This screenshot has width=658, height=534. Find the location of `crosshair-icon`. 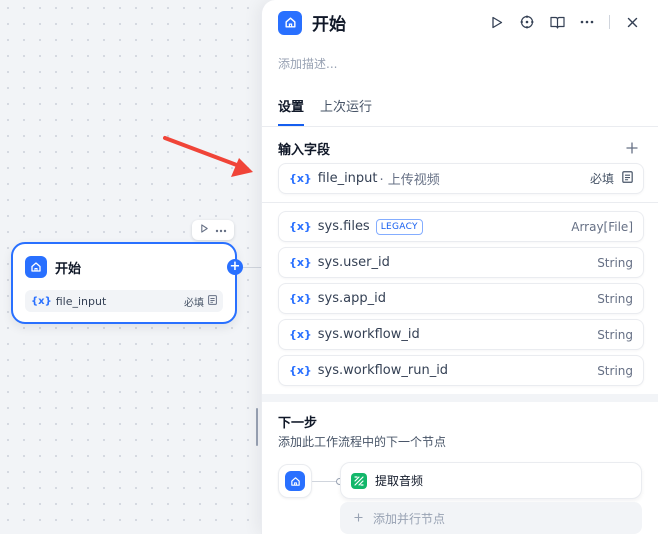

crosshair-icon is located at coordinates (527, 22).